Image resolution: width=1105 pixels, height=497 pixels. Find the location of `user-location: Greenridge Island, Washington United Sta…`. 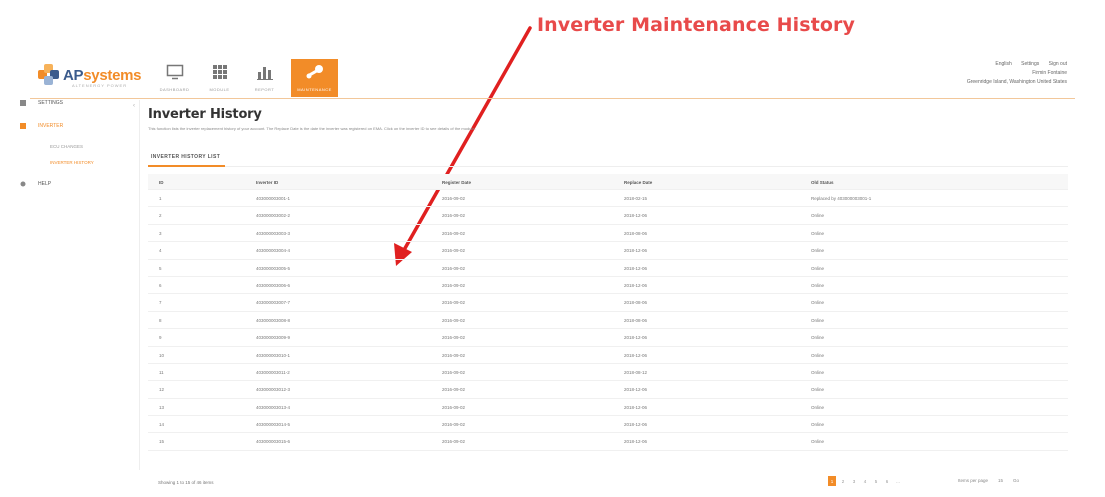

user-location: Greenridge Island, Washington United Sta… is located at coordinates (1016, 82).